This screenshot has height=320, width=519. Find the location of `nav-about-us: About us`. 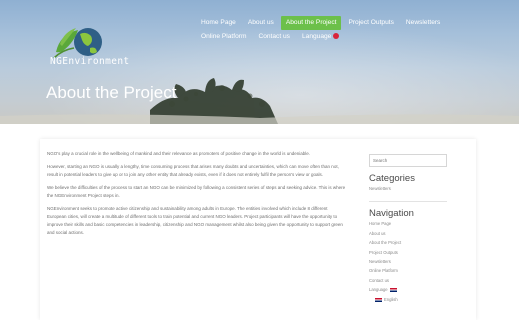

nav-about-us: About us is located at coordinates (261, 23).